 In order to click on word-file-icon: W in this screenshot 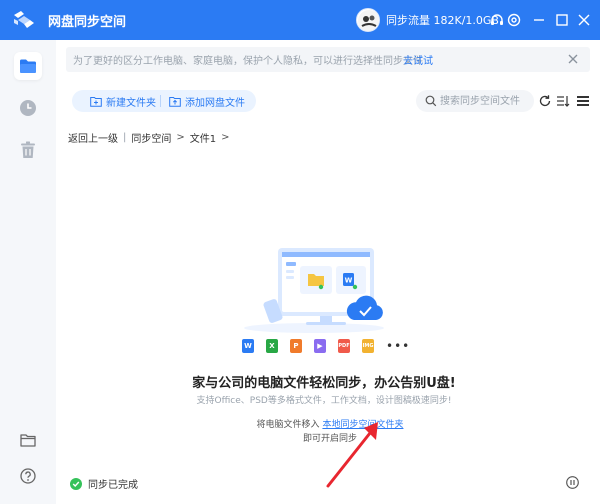, I will do `click(248, 346)`.